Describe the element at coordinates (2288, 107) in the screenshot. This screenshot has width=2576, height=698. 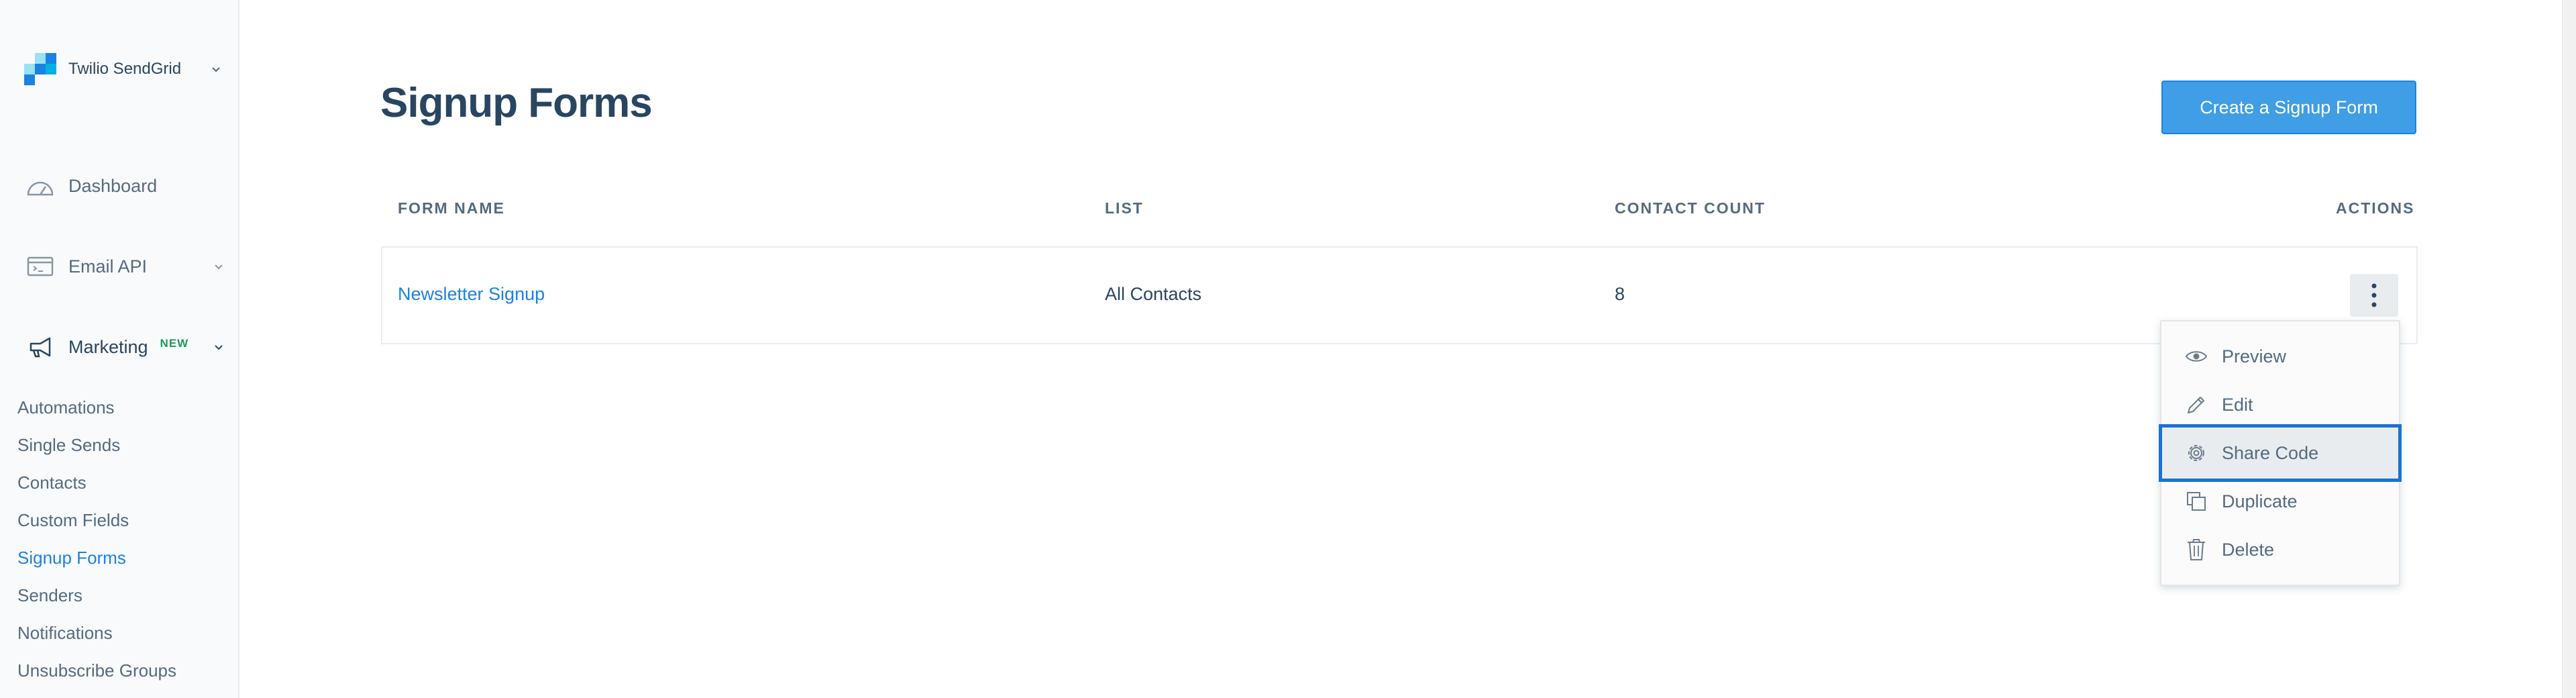
I see `create-signup-form-button: Create a Signup Form` at that location.